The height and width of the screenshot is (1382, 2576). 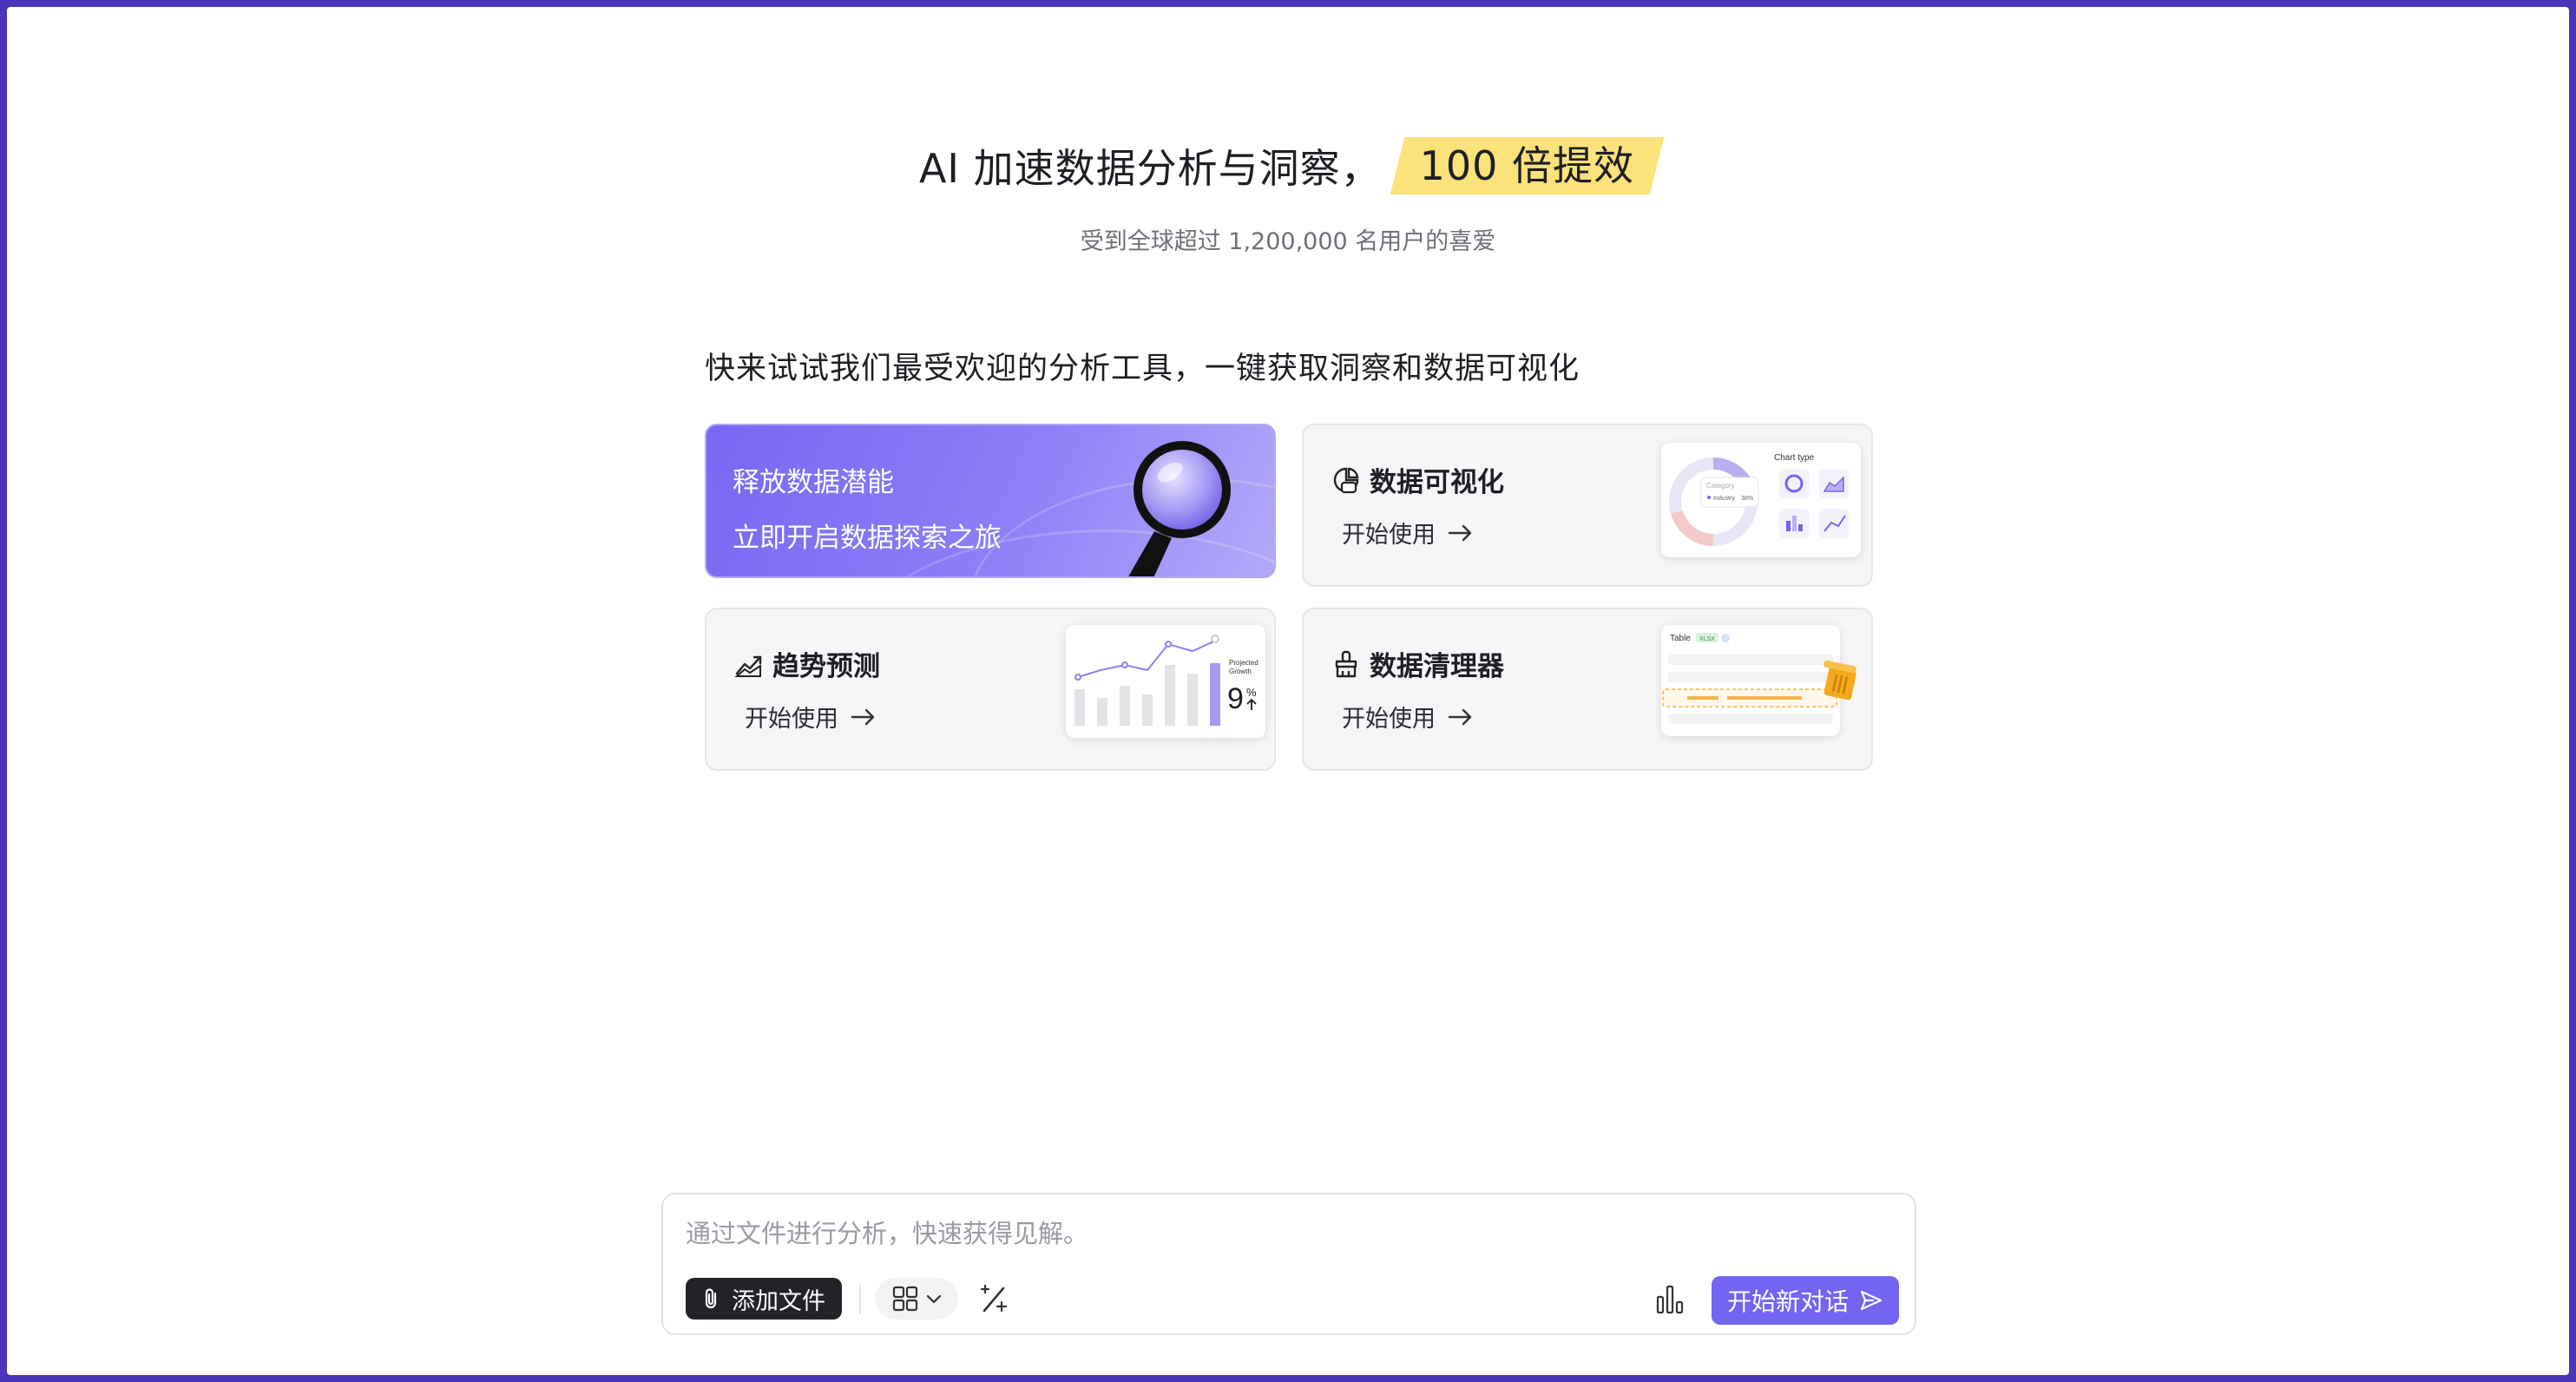 I want to click on chart-palette-icon, so click(x=1346, y=480).